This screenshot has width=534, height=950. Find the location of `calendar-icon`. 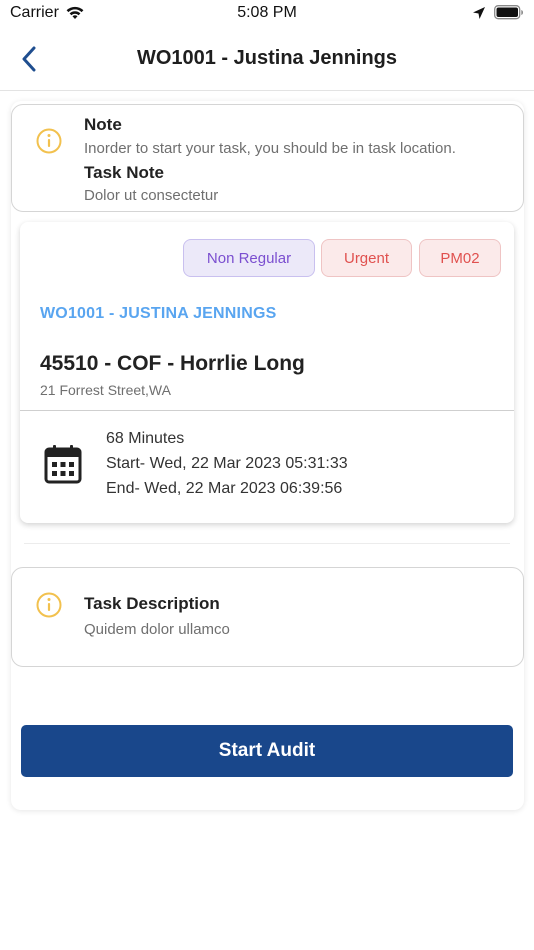

calendar-icon is located at coordinates (63, 464).